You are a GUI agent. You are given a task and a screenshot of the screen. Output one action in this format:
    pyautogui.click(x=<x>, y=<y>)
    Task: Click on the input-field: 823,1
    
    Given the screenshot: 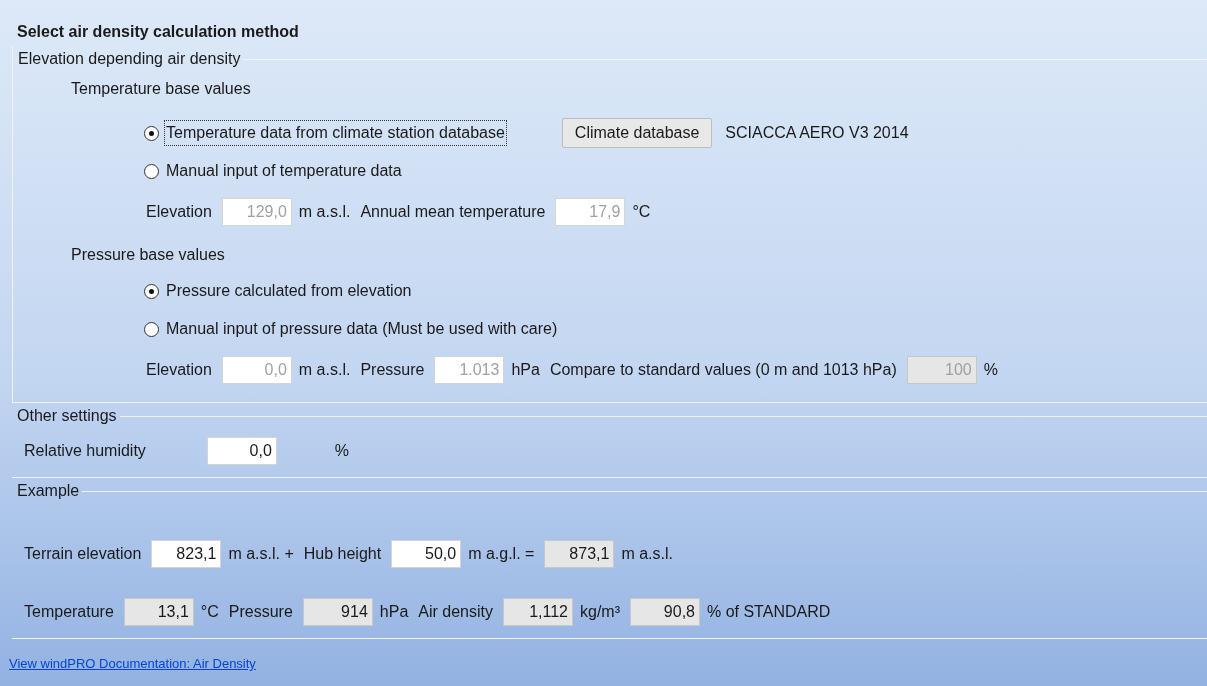 What is the action you would take?
    pyautogui.click(x=186, y=554)
    